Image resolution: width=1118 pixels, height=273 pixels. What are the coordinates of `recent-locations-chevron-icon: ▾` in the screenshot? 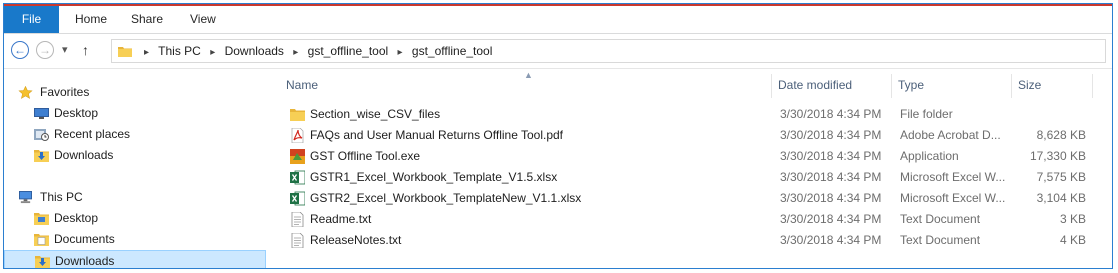 It's located at (65, 50).